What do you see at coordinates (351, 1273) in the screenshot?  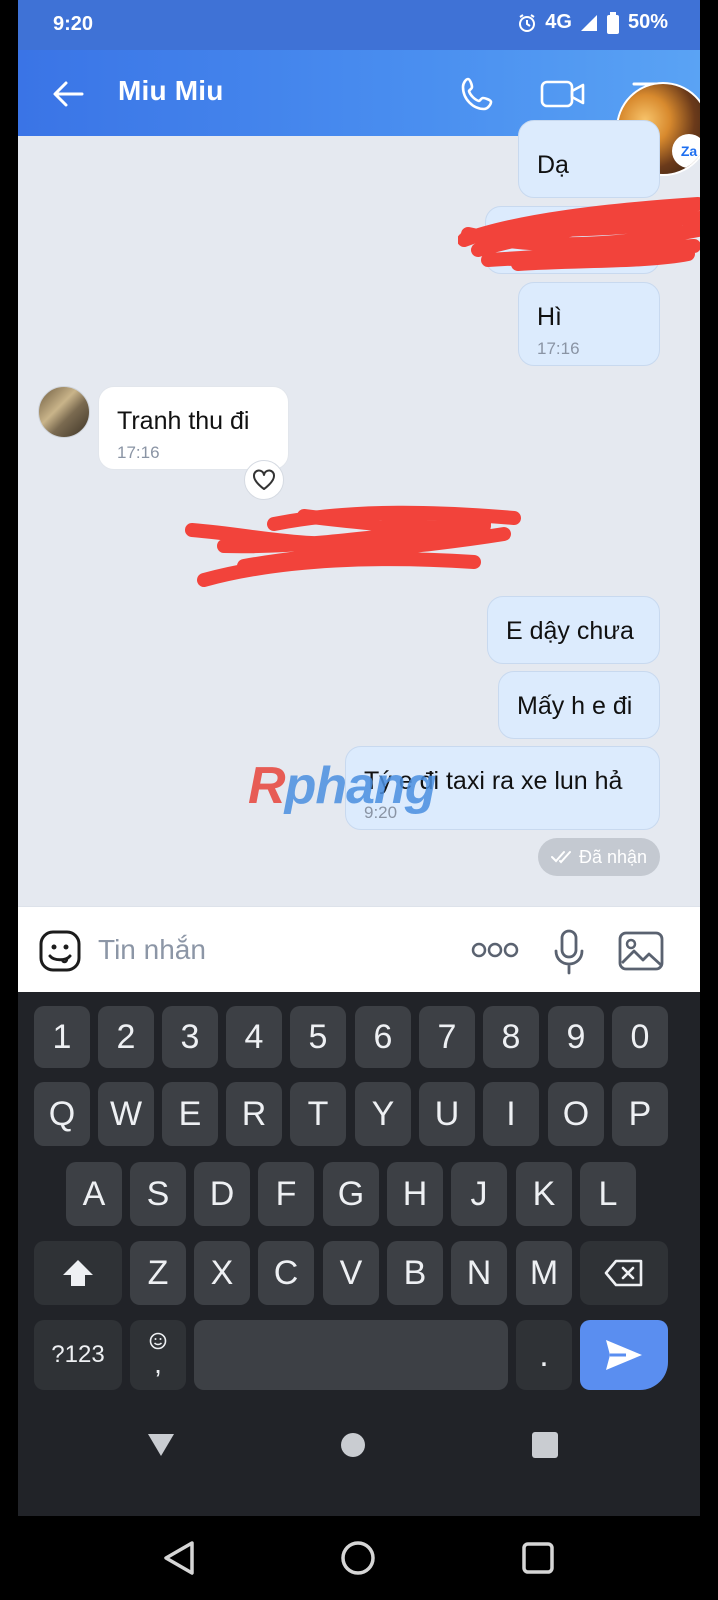 I see `key-v: V` at bounding box center [351, 1273].